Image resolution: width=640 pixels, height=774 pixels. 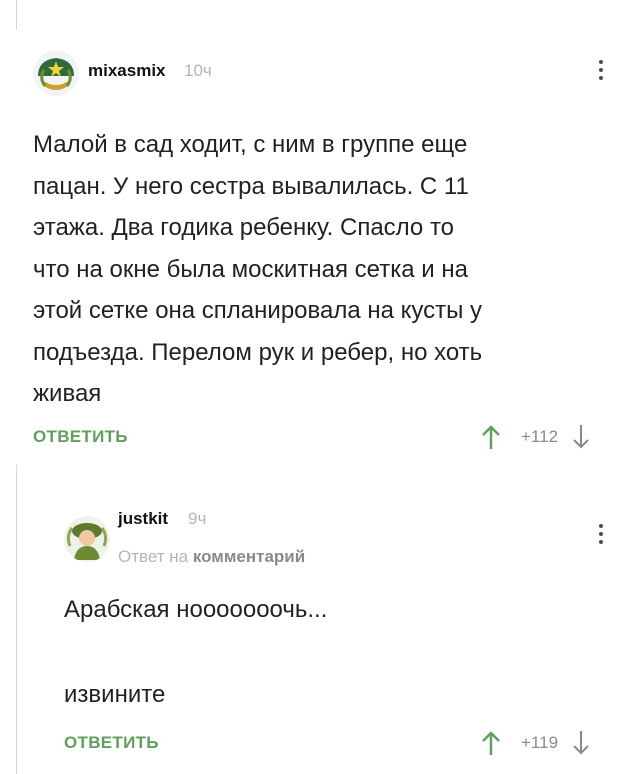 What do you see at coordinates (540, 436) in the screenshot?
I see `rating-value: +112` at bounding box center [540, 436].